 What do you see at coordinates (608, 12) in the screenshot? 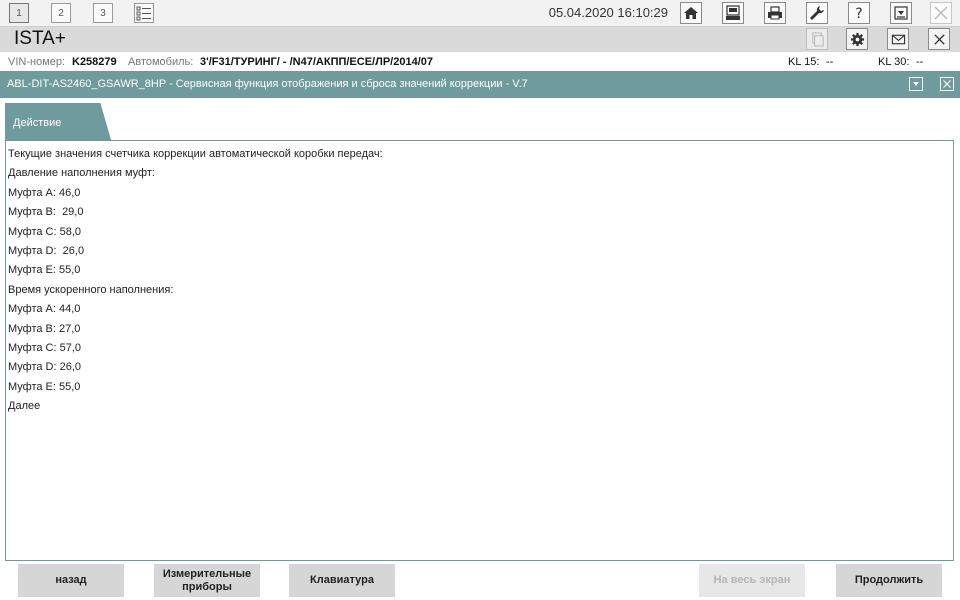
I see `datetime: 05.04.2020 16:10:29` at bounding box center [608, 12].